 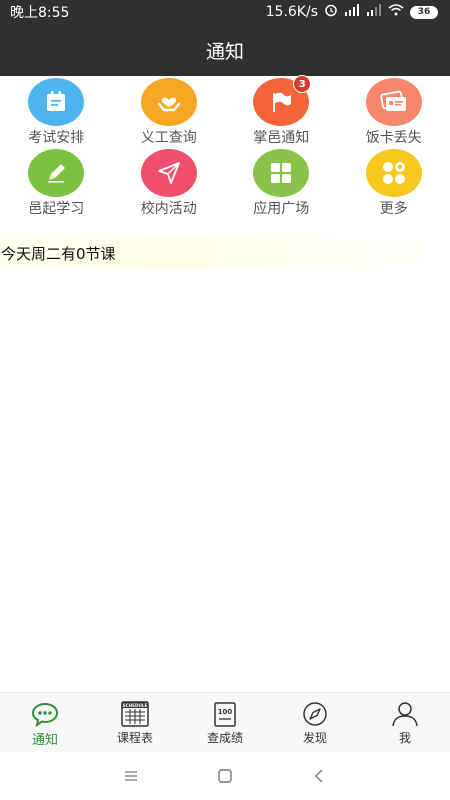 What do you see at coordinates (225, 253) in the screenshot?
I see `today-classes-banner: 今天周二有0节课` at bounding box center [225, 253].